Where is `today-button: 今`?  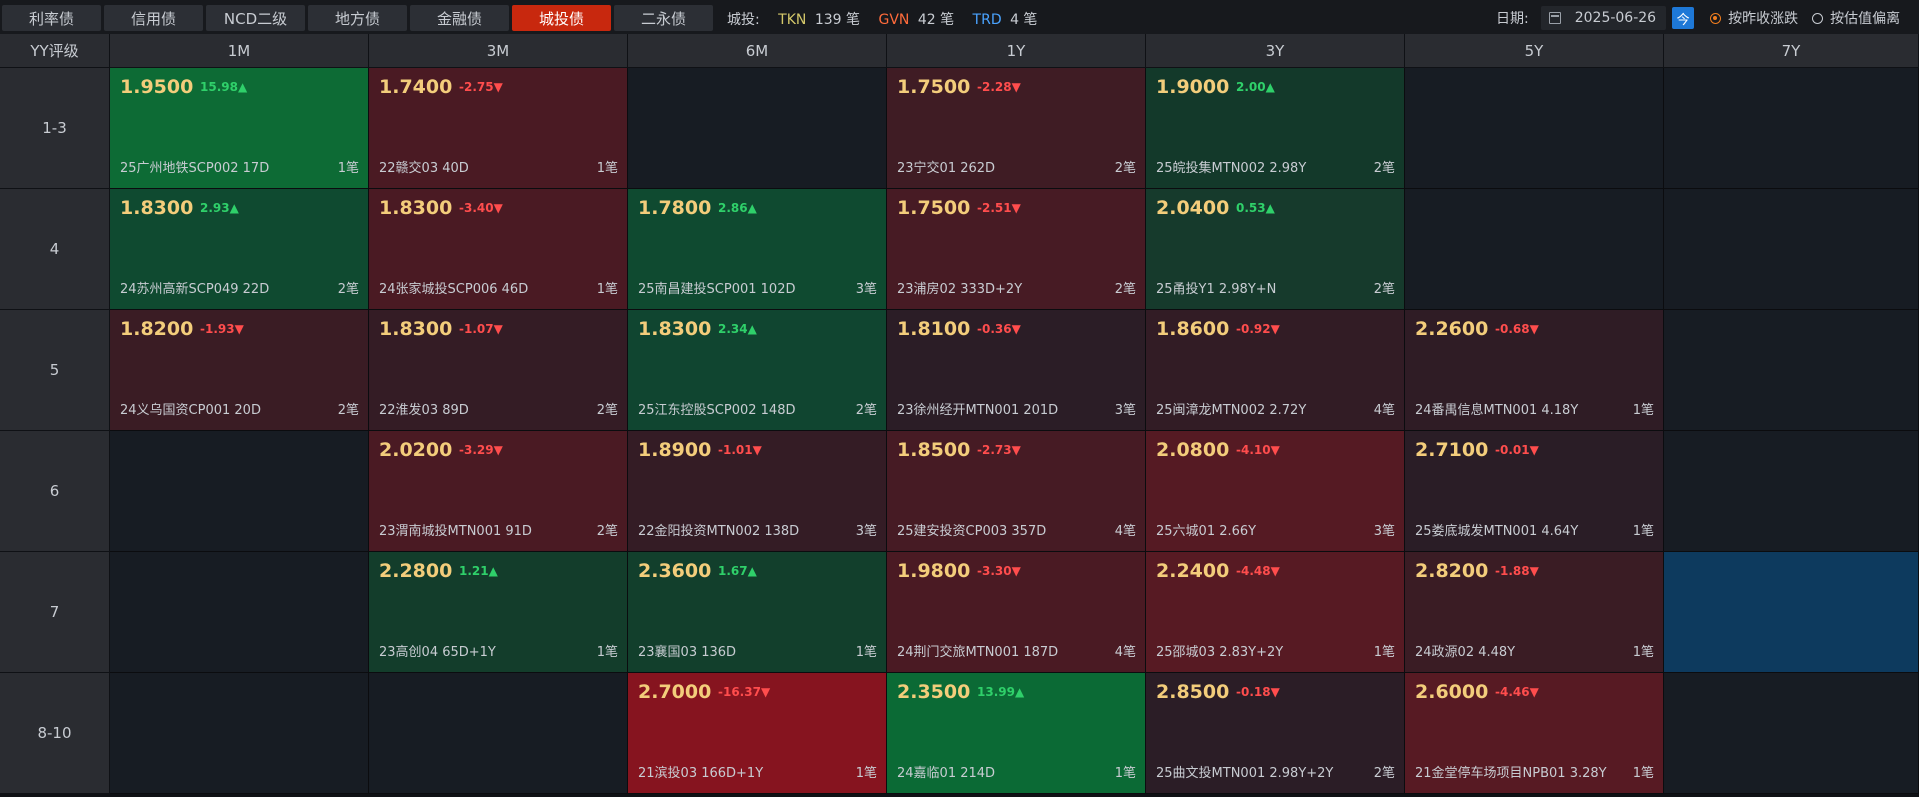 today-button: 今 is located at coordinates (1683, 18).